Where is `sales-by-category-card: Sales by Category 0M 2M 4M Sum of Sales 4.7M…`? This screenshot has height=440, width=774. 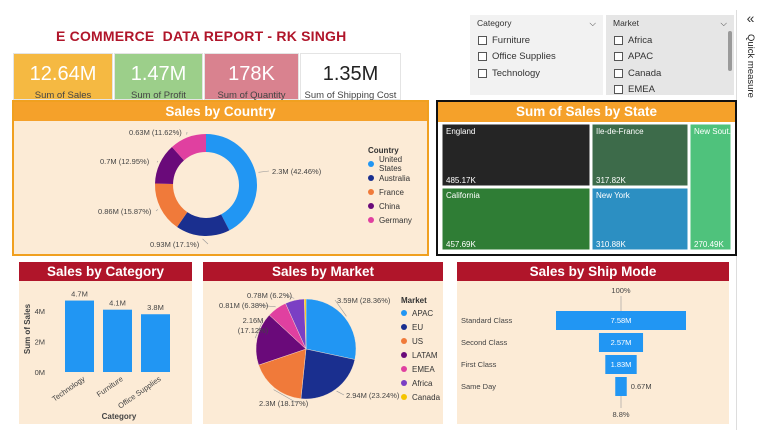
sales-by-category-card: Sales by Category 0M 2M 4M Sum of Sales 4.7M… is located at coordinates (105, 343).